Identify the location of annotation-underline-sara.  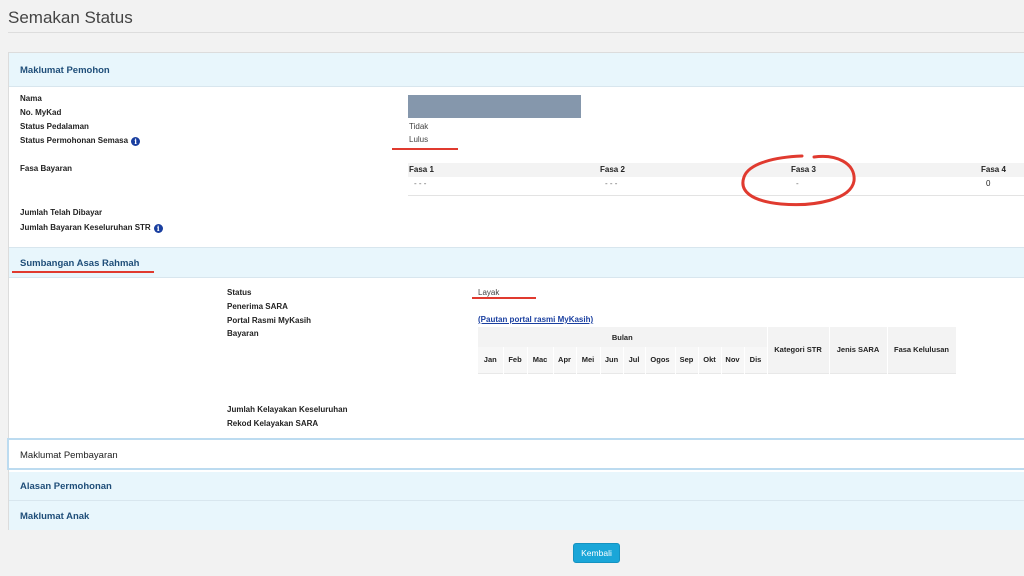
(83, 272).